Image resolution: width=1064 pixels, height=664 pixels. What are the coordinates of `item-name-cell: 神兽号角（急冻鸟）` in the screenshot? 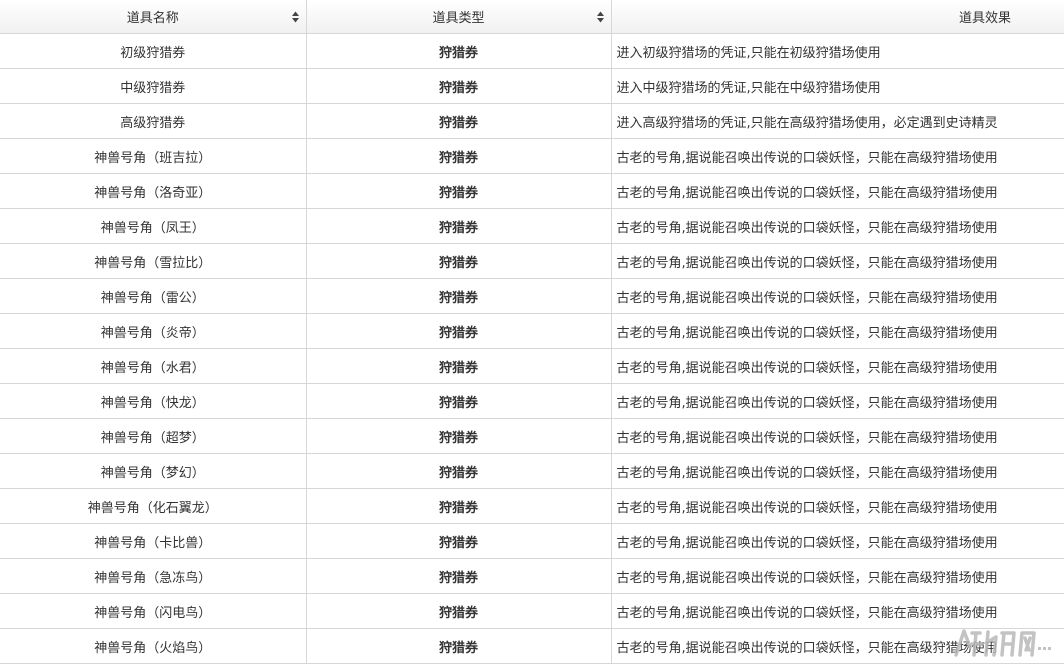 It's located at (153, 576).